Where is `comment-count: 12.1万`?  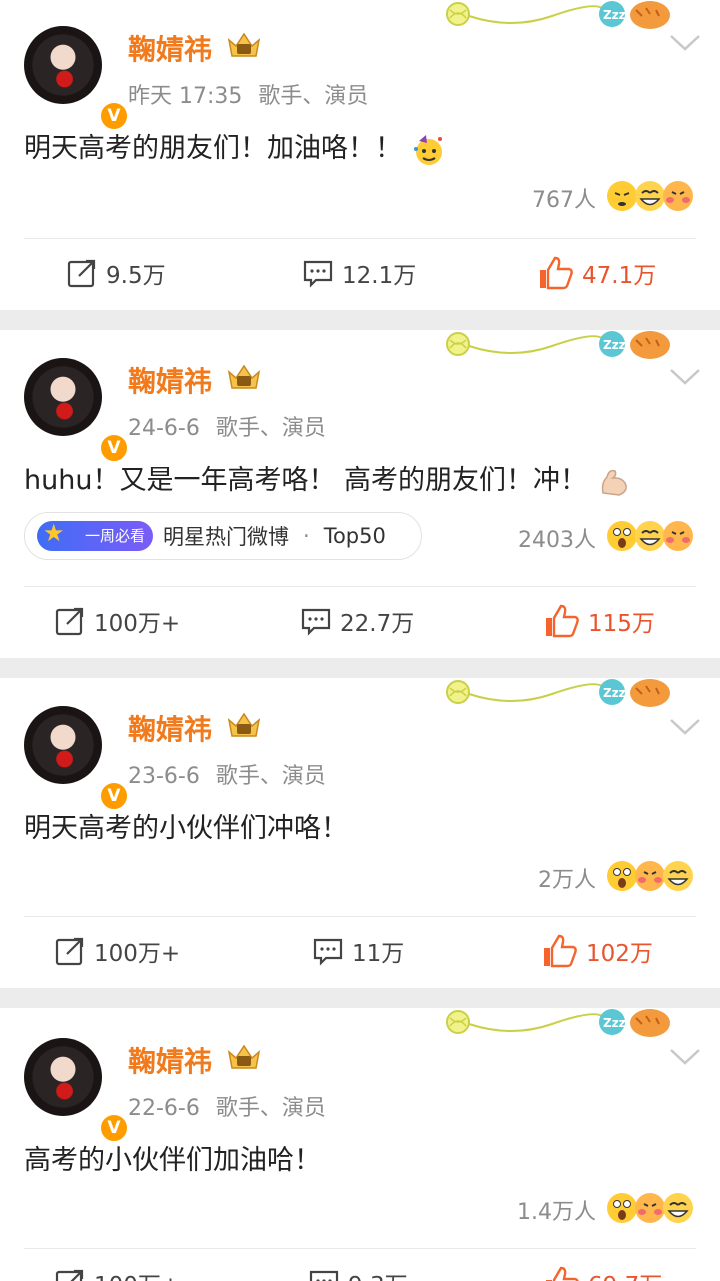 comment-count: 12.1万 is located at coordinates (379, 276).